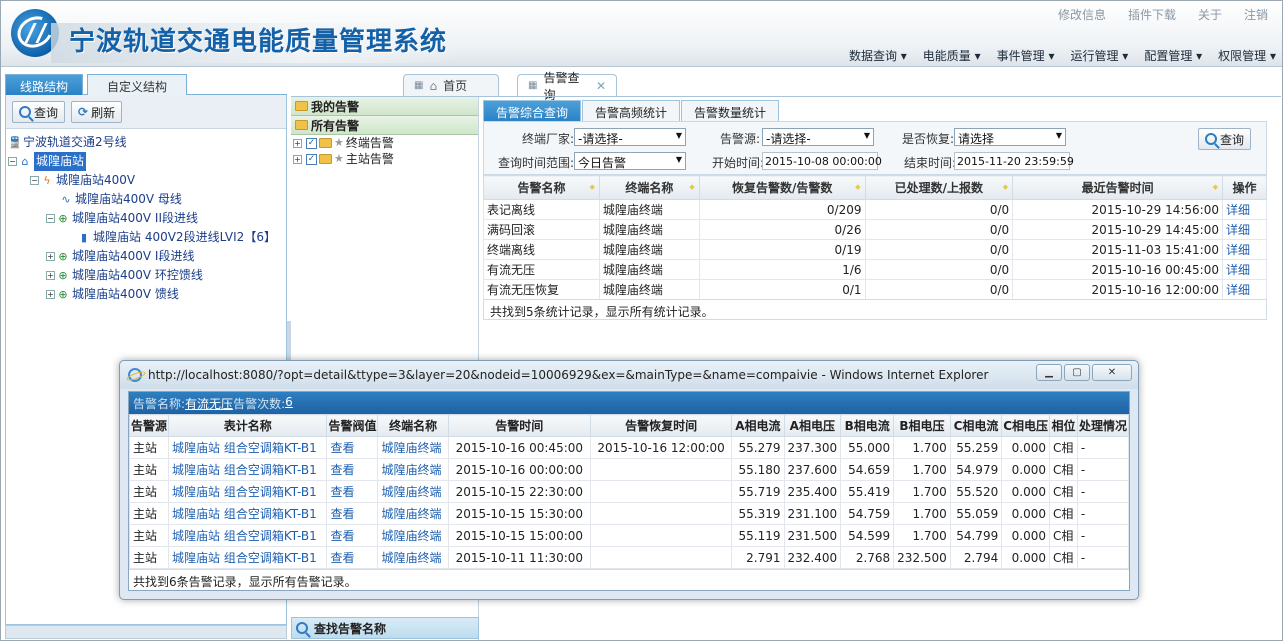 The image size is (1283, 641). Describe the element at coordinates (147, 294) in the screenshot. I see `tree-node-feedout: + ⊕ 城隍庙站400V 馈线` at that location.